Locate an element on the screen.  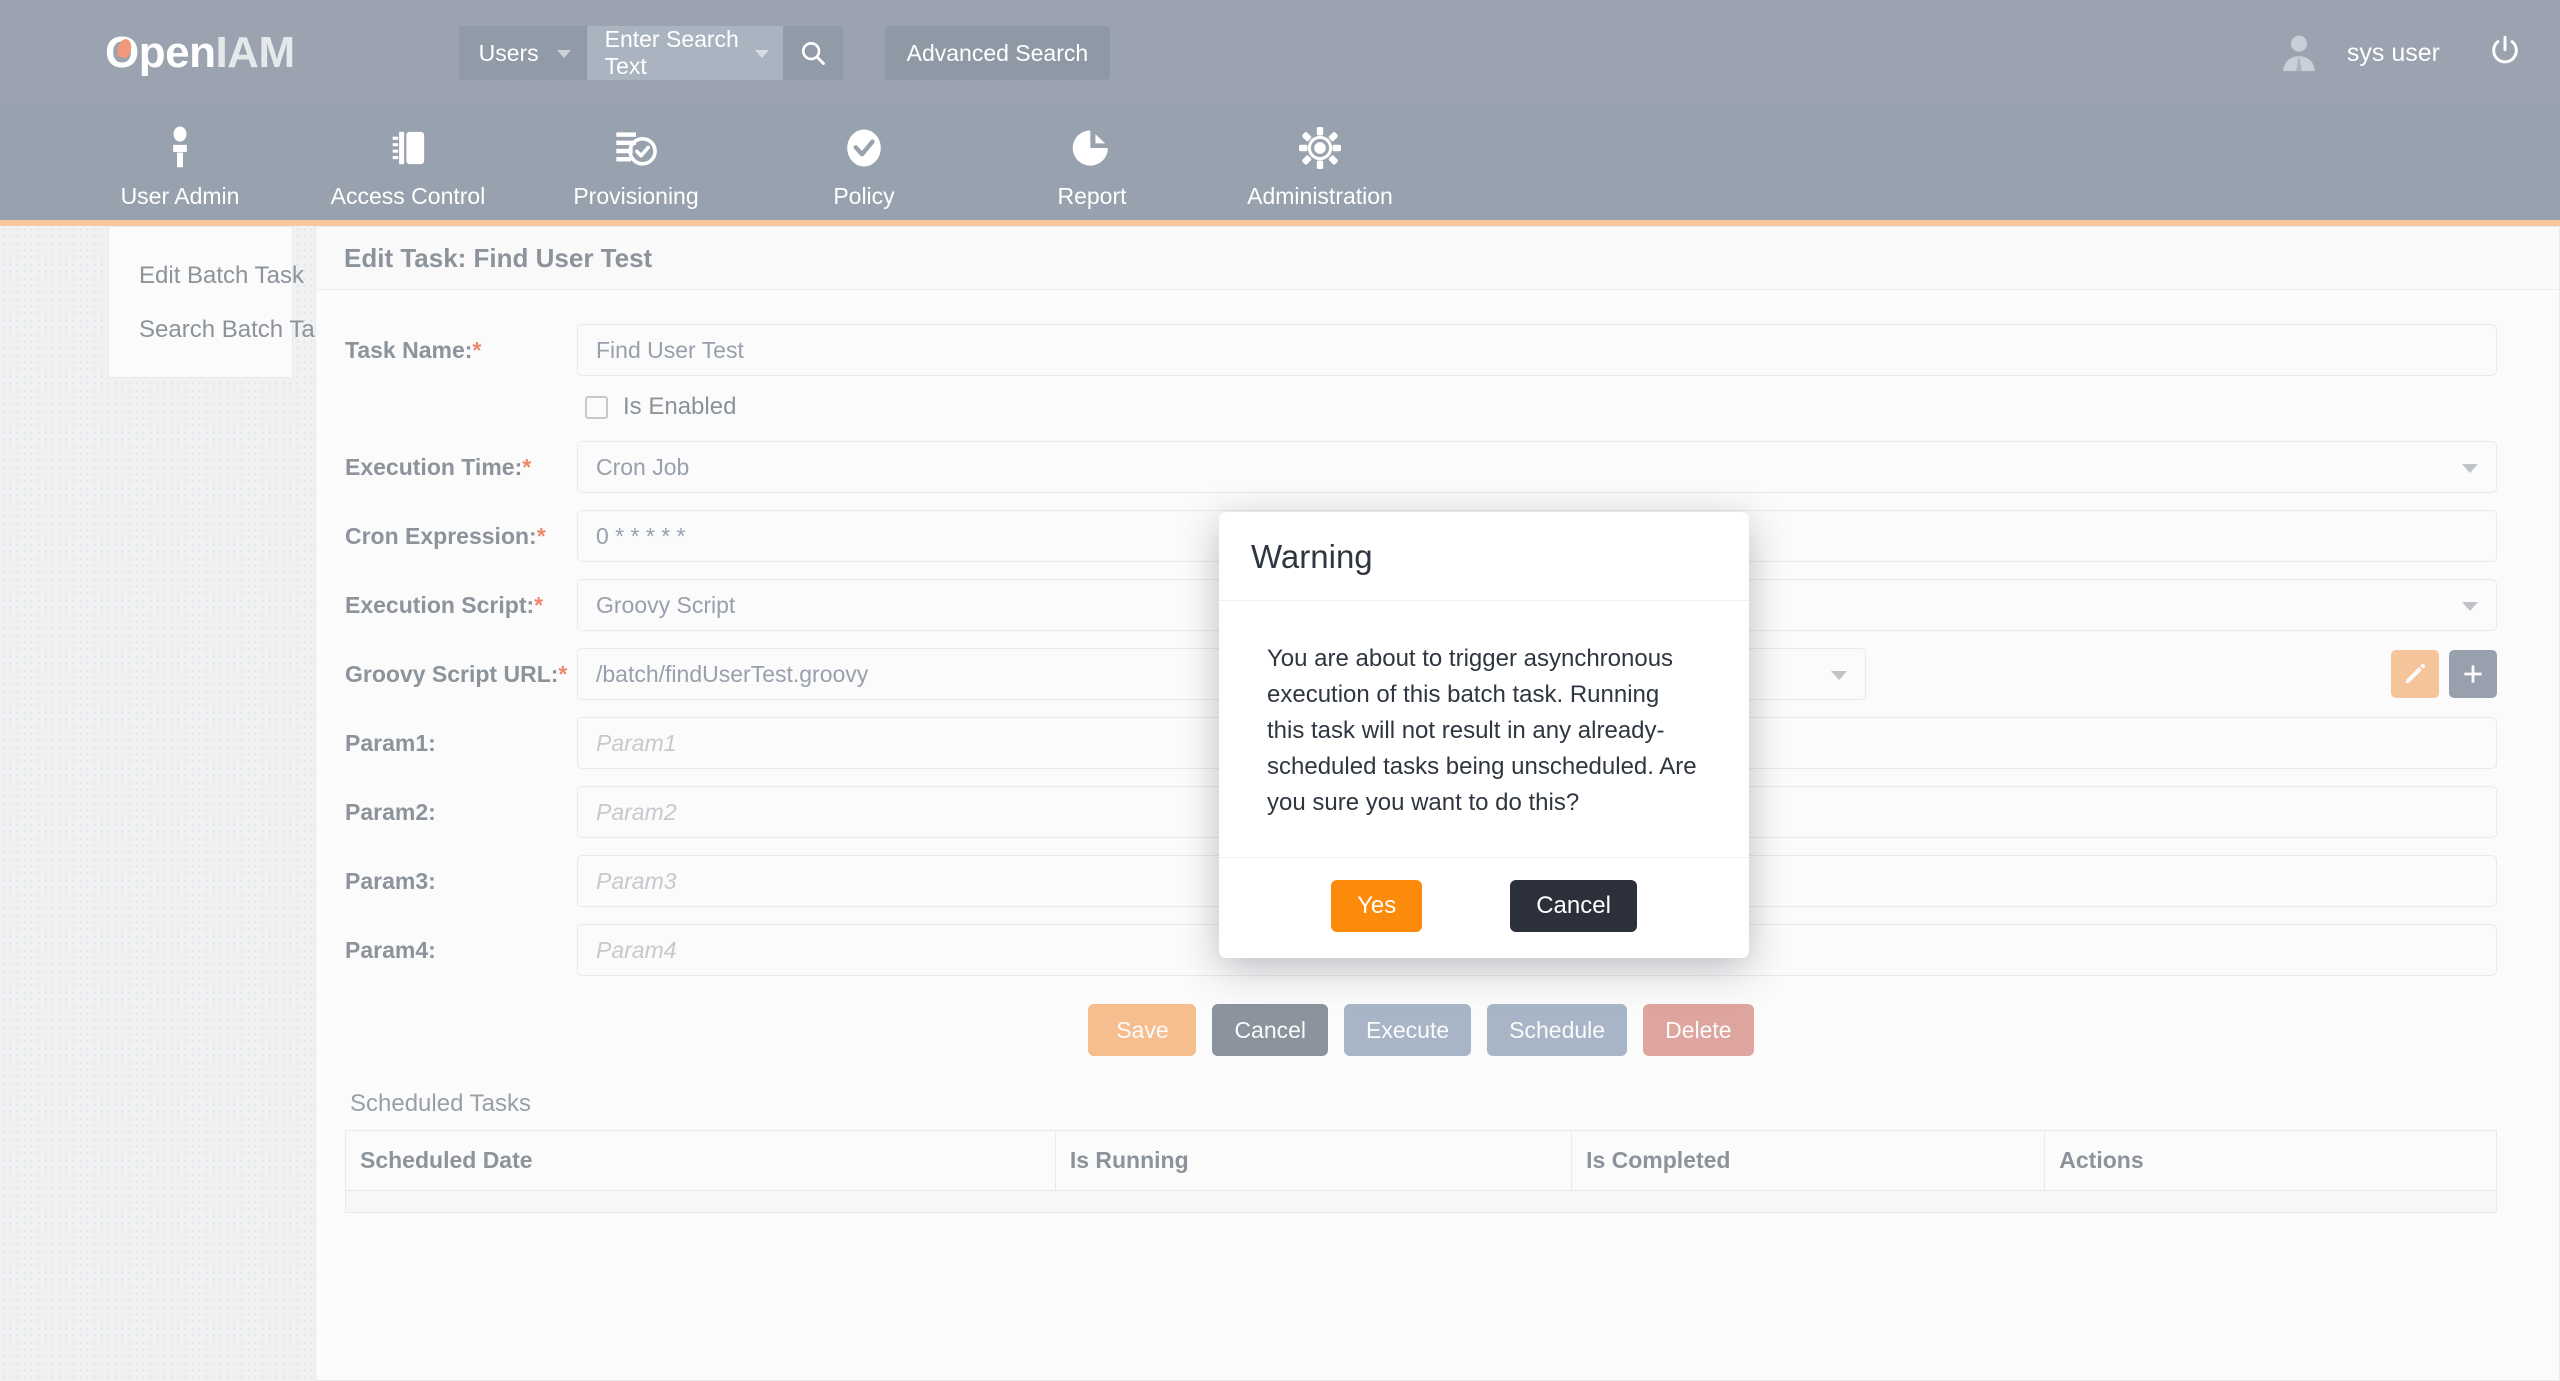
door-badge-icon is located at coordinates (408, 148).